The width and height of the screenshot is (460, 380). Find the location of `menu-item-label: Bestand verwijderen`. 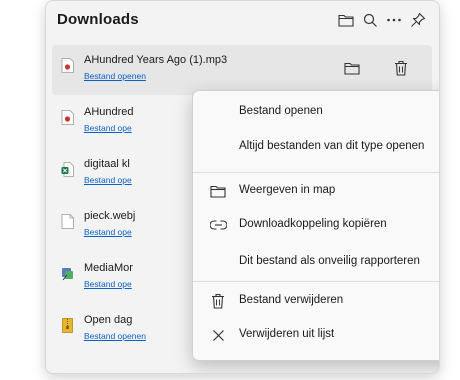

menu-item-label: Bestand verwijderen is located at coordinates (291, 300).